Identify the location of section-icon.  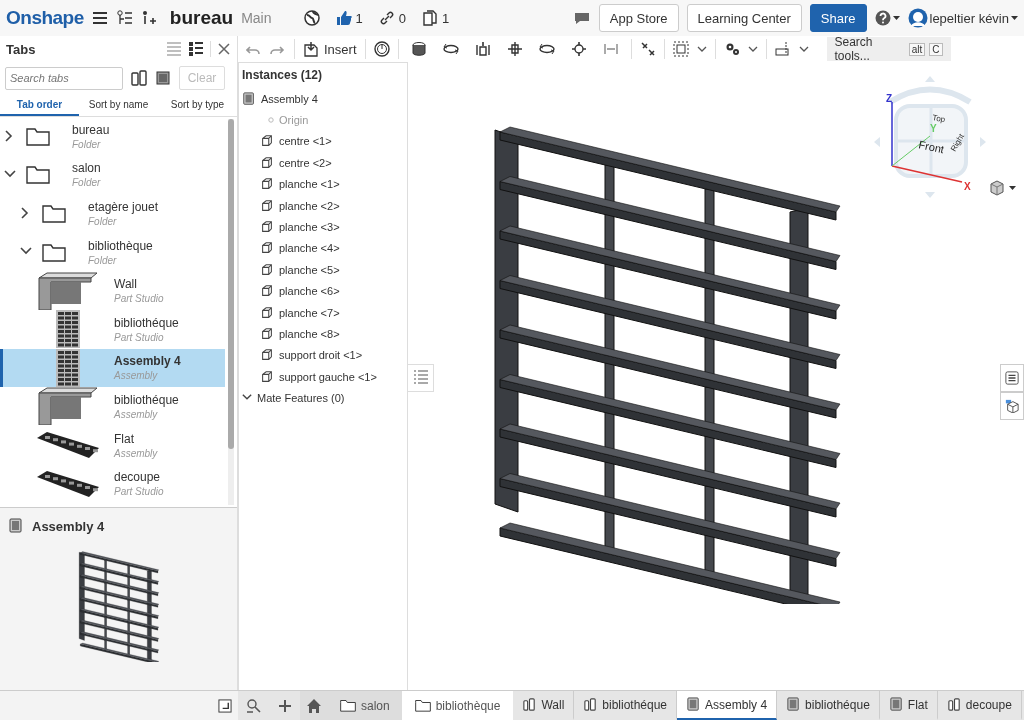
(782, 49).